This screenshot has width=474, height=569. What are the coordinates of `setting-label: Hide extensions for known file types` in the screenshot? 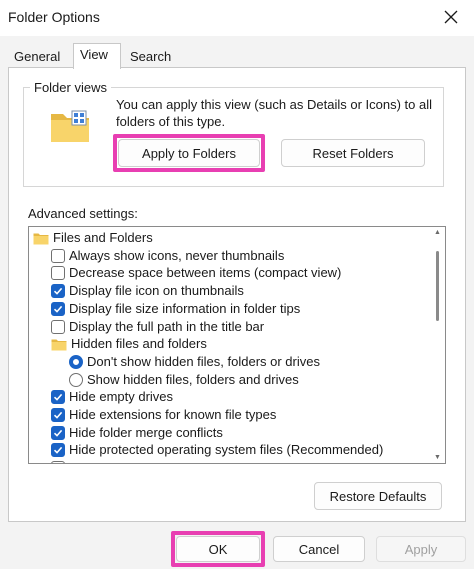 It's located at (173, 414).